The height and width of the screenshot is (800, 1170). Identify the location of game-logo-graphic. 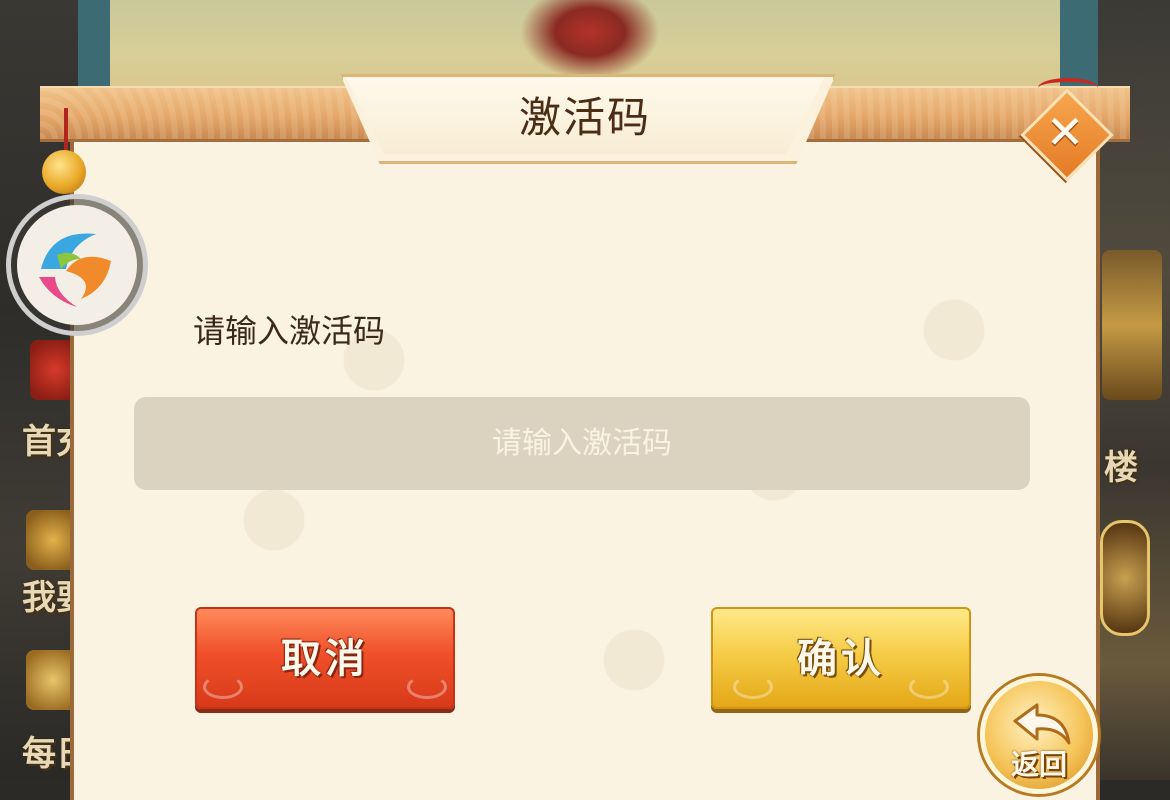
(77, 265).